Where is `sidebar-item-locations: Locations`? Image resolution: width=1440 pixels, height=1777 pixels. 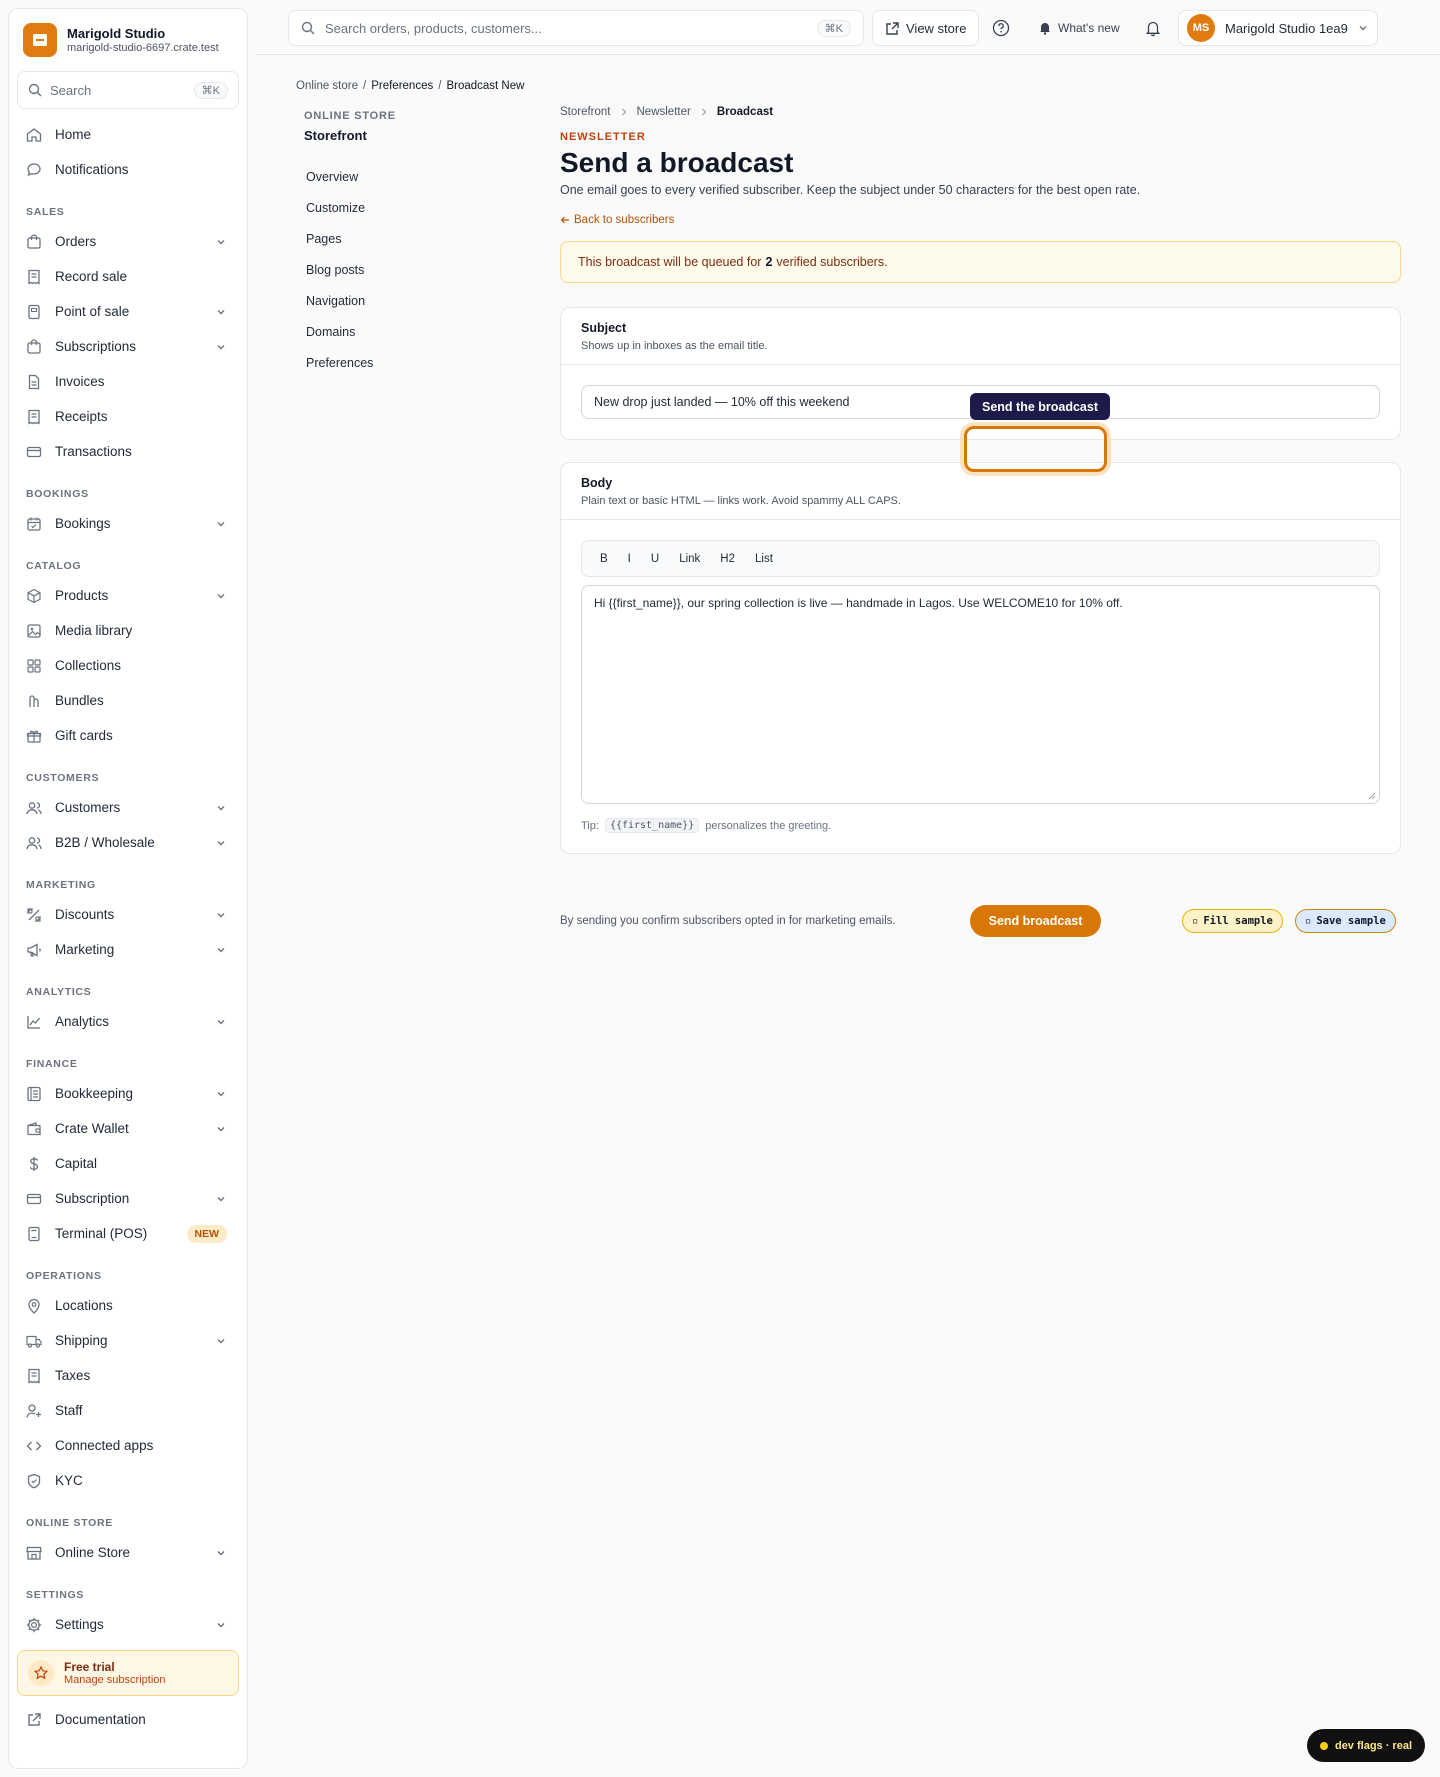
sidebar-item-locations: Locations is located at coordinates (128, 1305).